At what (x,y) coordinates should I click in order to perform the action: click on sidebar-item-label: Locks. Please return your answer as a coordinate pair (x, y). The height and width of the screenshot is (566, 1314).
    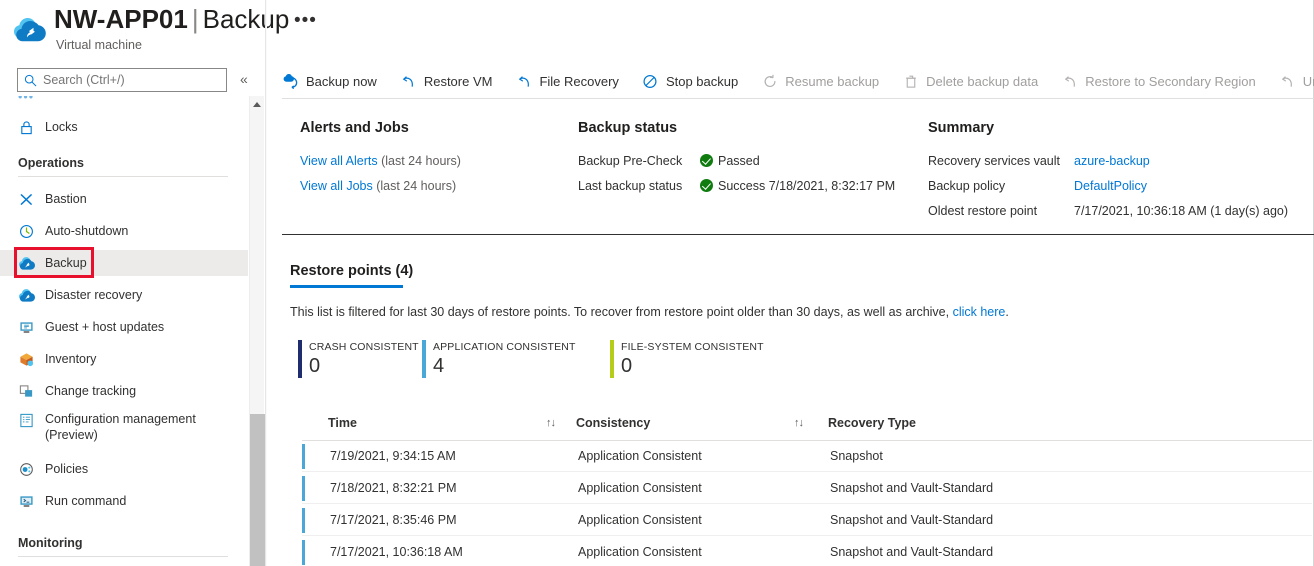
    Looking at the image, I should click on (61, 127).